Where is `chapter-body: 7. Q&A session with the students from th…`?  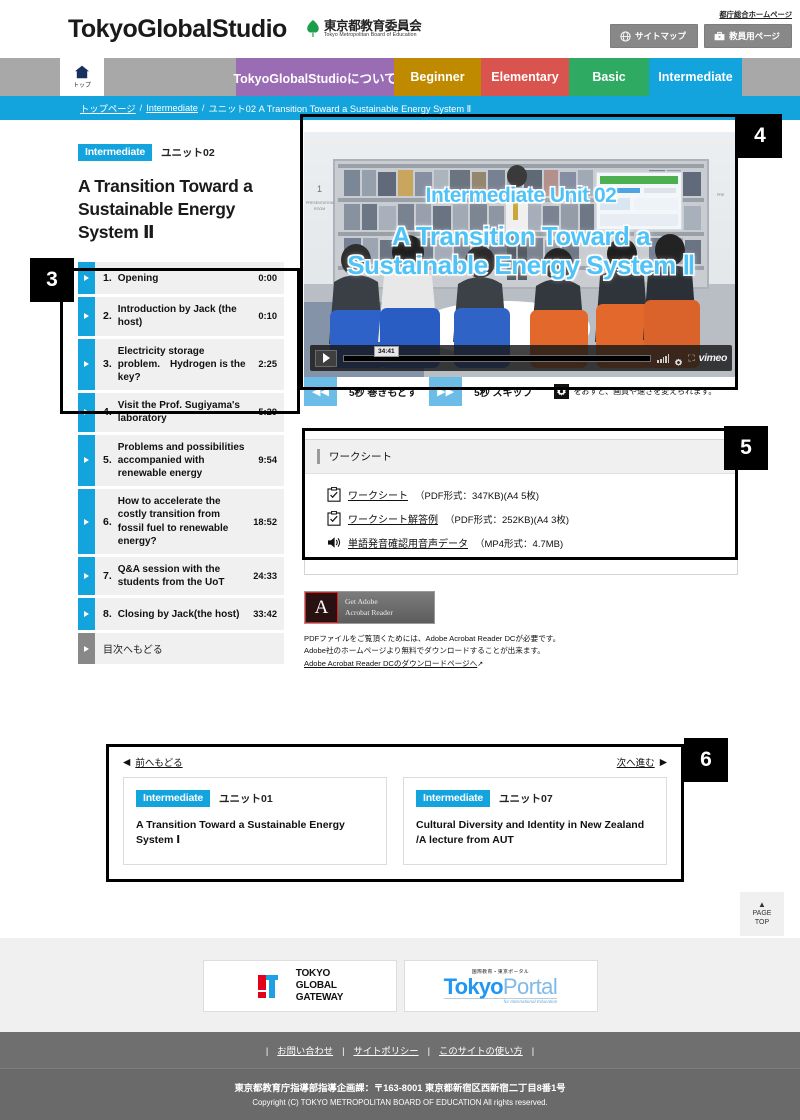
chapter-body: 7. Q&A session with the students from th… is located at coordinates (189, 576).